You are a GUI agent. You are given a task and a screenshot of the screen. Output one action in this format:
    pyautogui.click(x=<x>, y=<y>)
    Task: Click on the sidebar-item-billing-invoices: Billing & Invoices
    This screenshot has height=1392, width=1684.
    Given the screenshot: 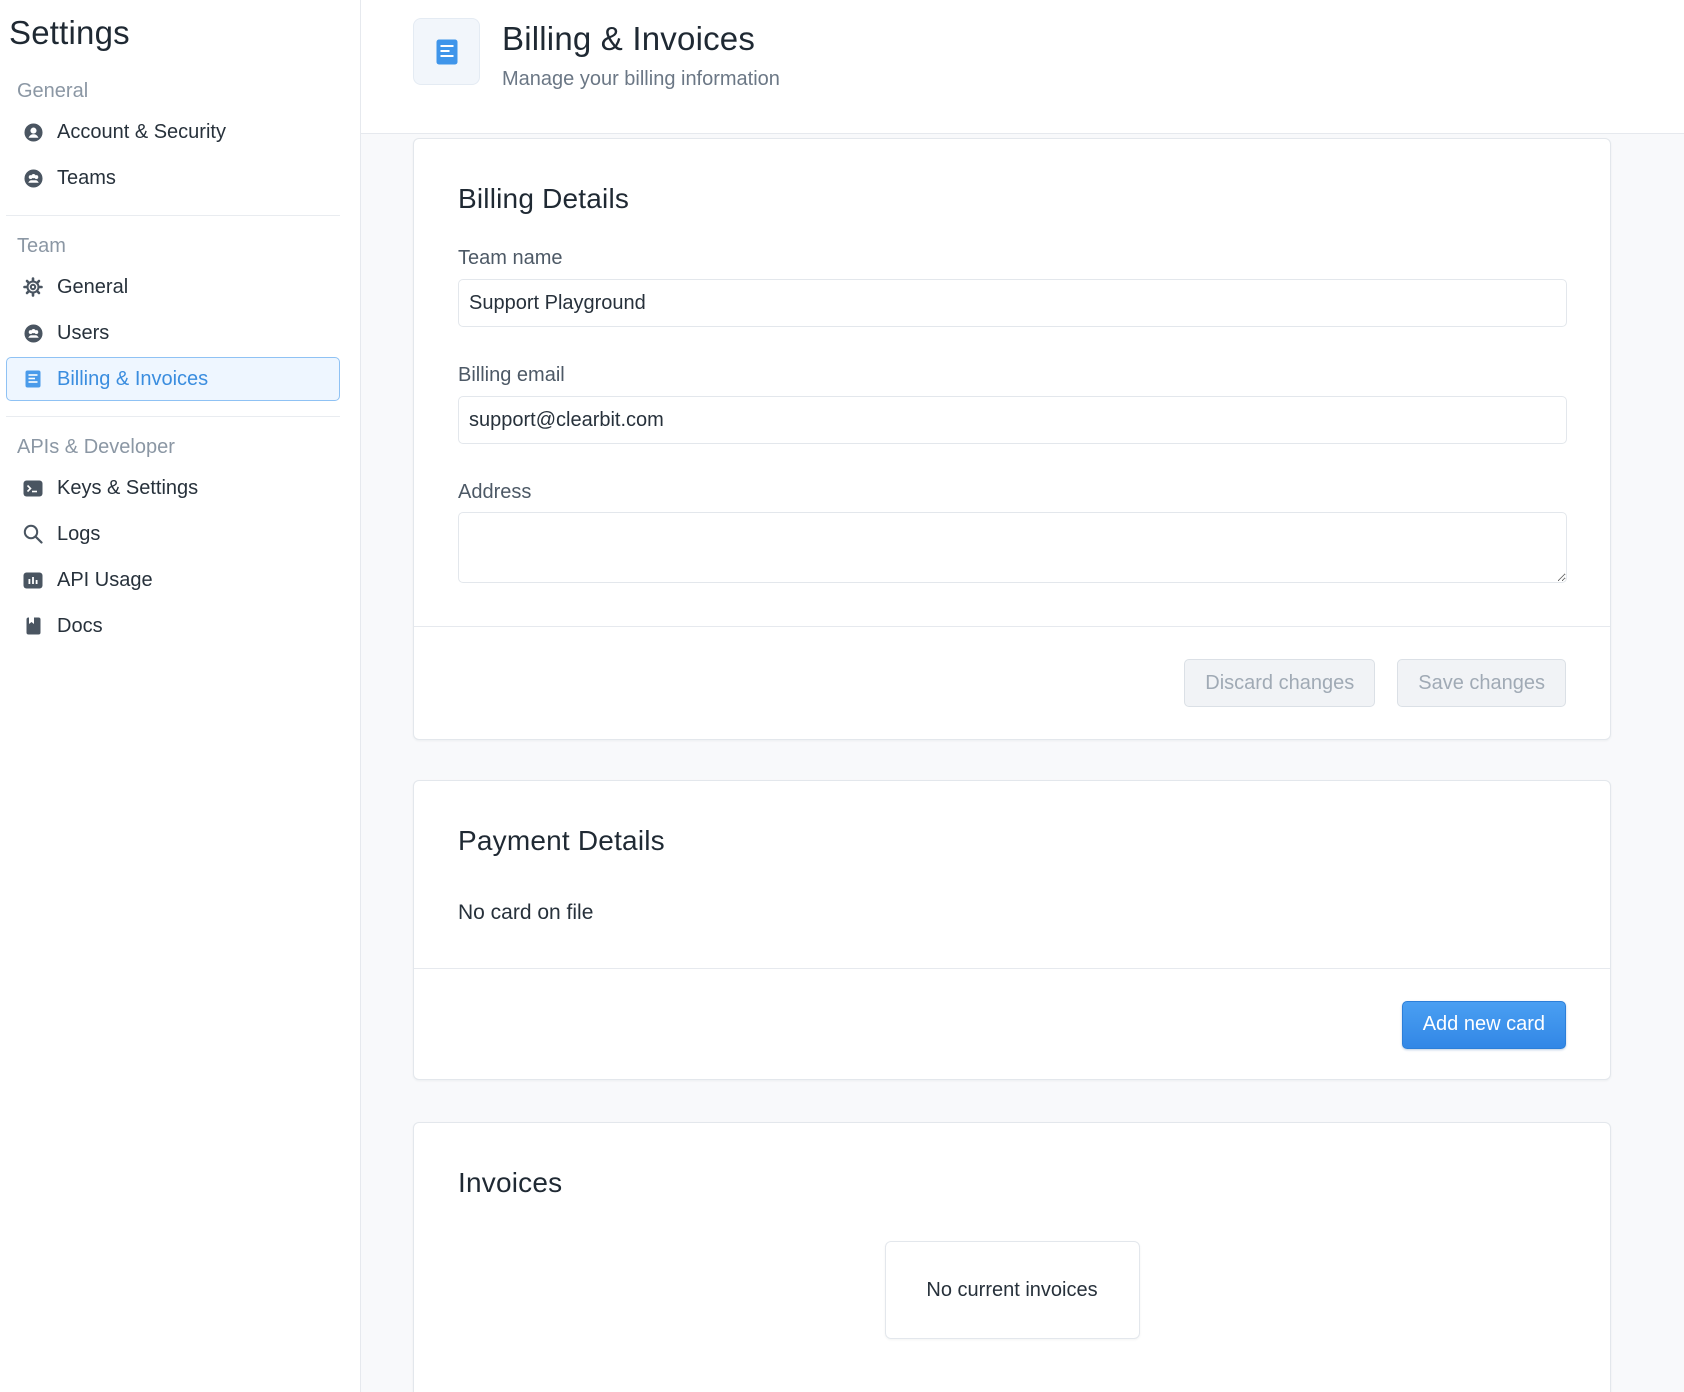 What is the action you would take?
    pyautogui.click(x=173, y=379)
    